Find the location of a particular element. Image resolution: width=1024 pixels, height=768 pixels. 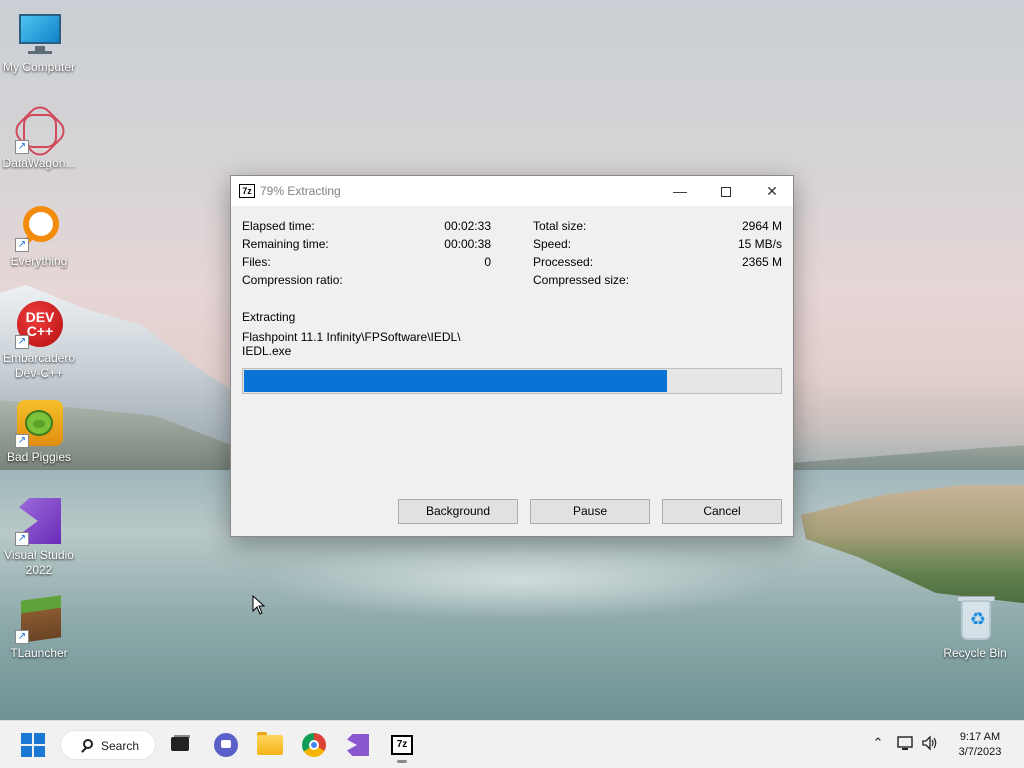

speed-value: 15 MB/s is located at coordinates (759, 244).